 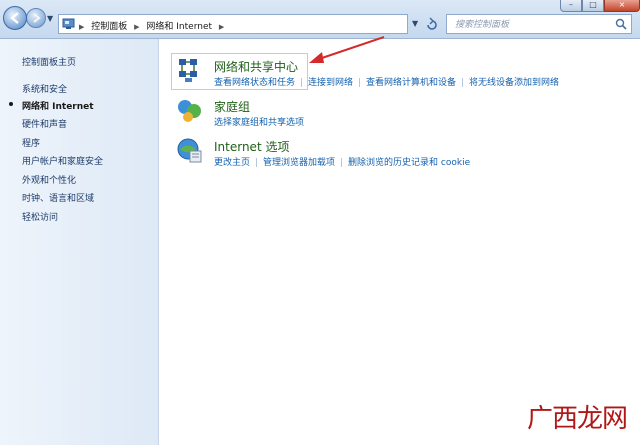 I want to click on back-arrow-icon, so click(x=14, y=18).